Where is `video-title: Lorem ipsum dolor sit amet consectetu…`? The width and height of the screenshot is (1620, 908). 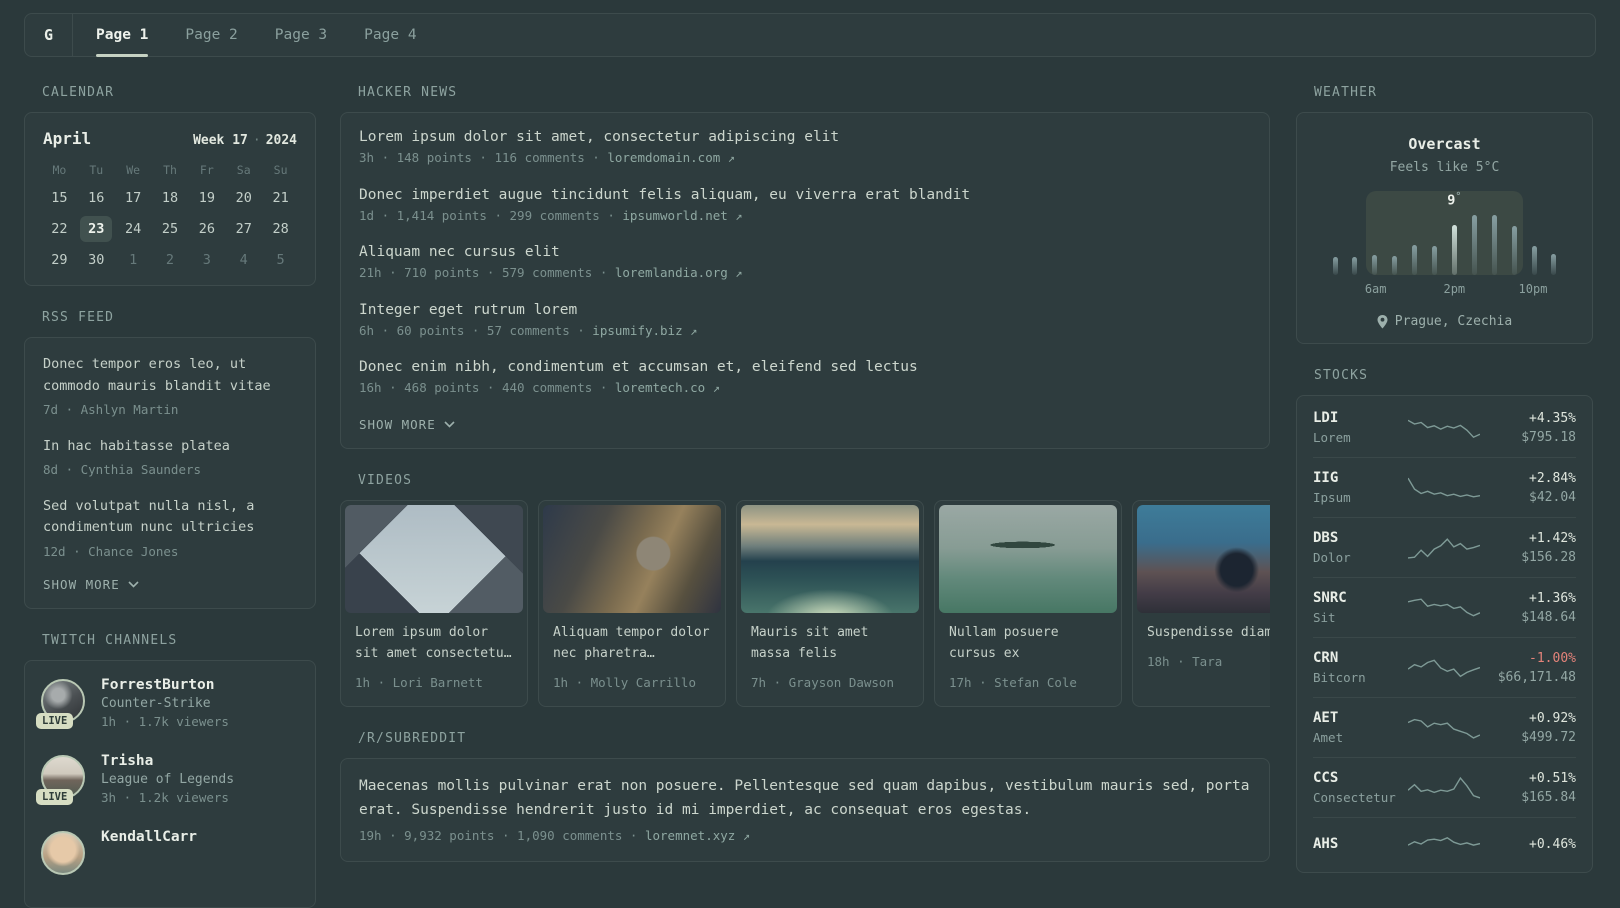
video-title: Lorem ipsum dolor sit amet consectetu… is located at coordinates (433, 642).